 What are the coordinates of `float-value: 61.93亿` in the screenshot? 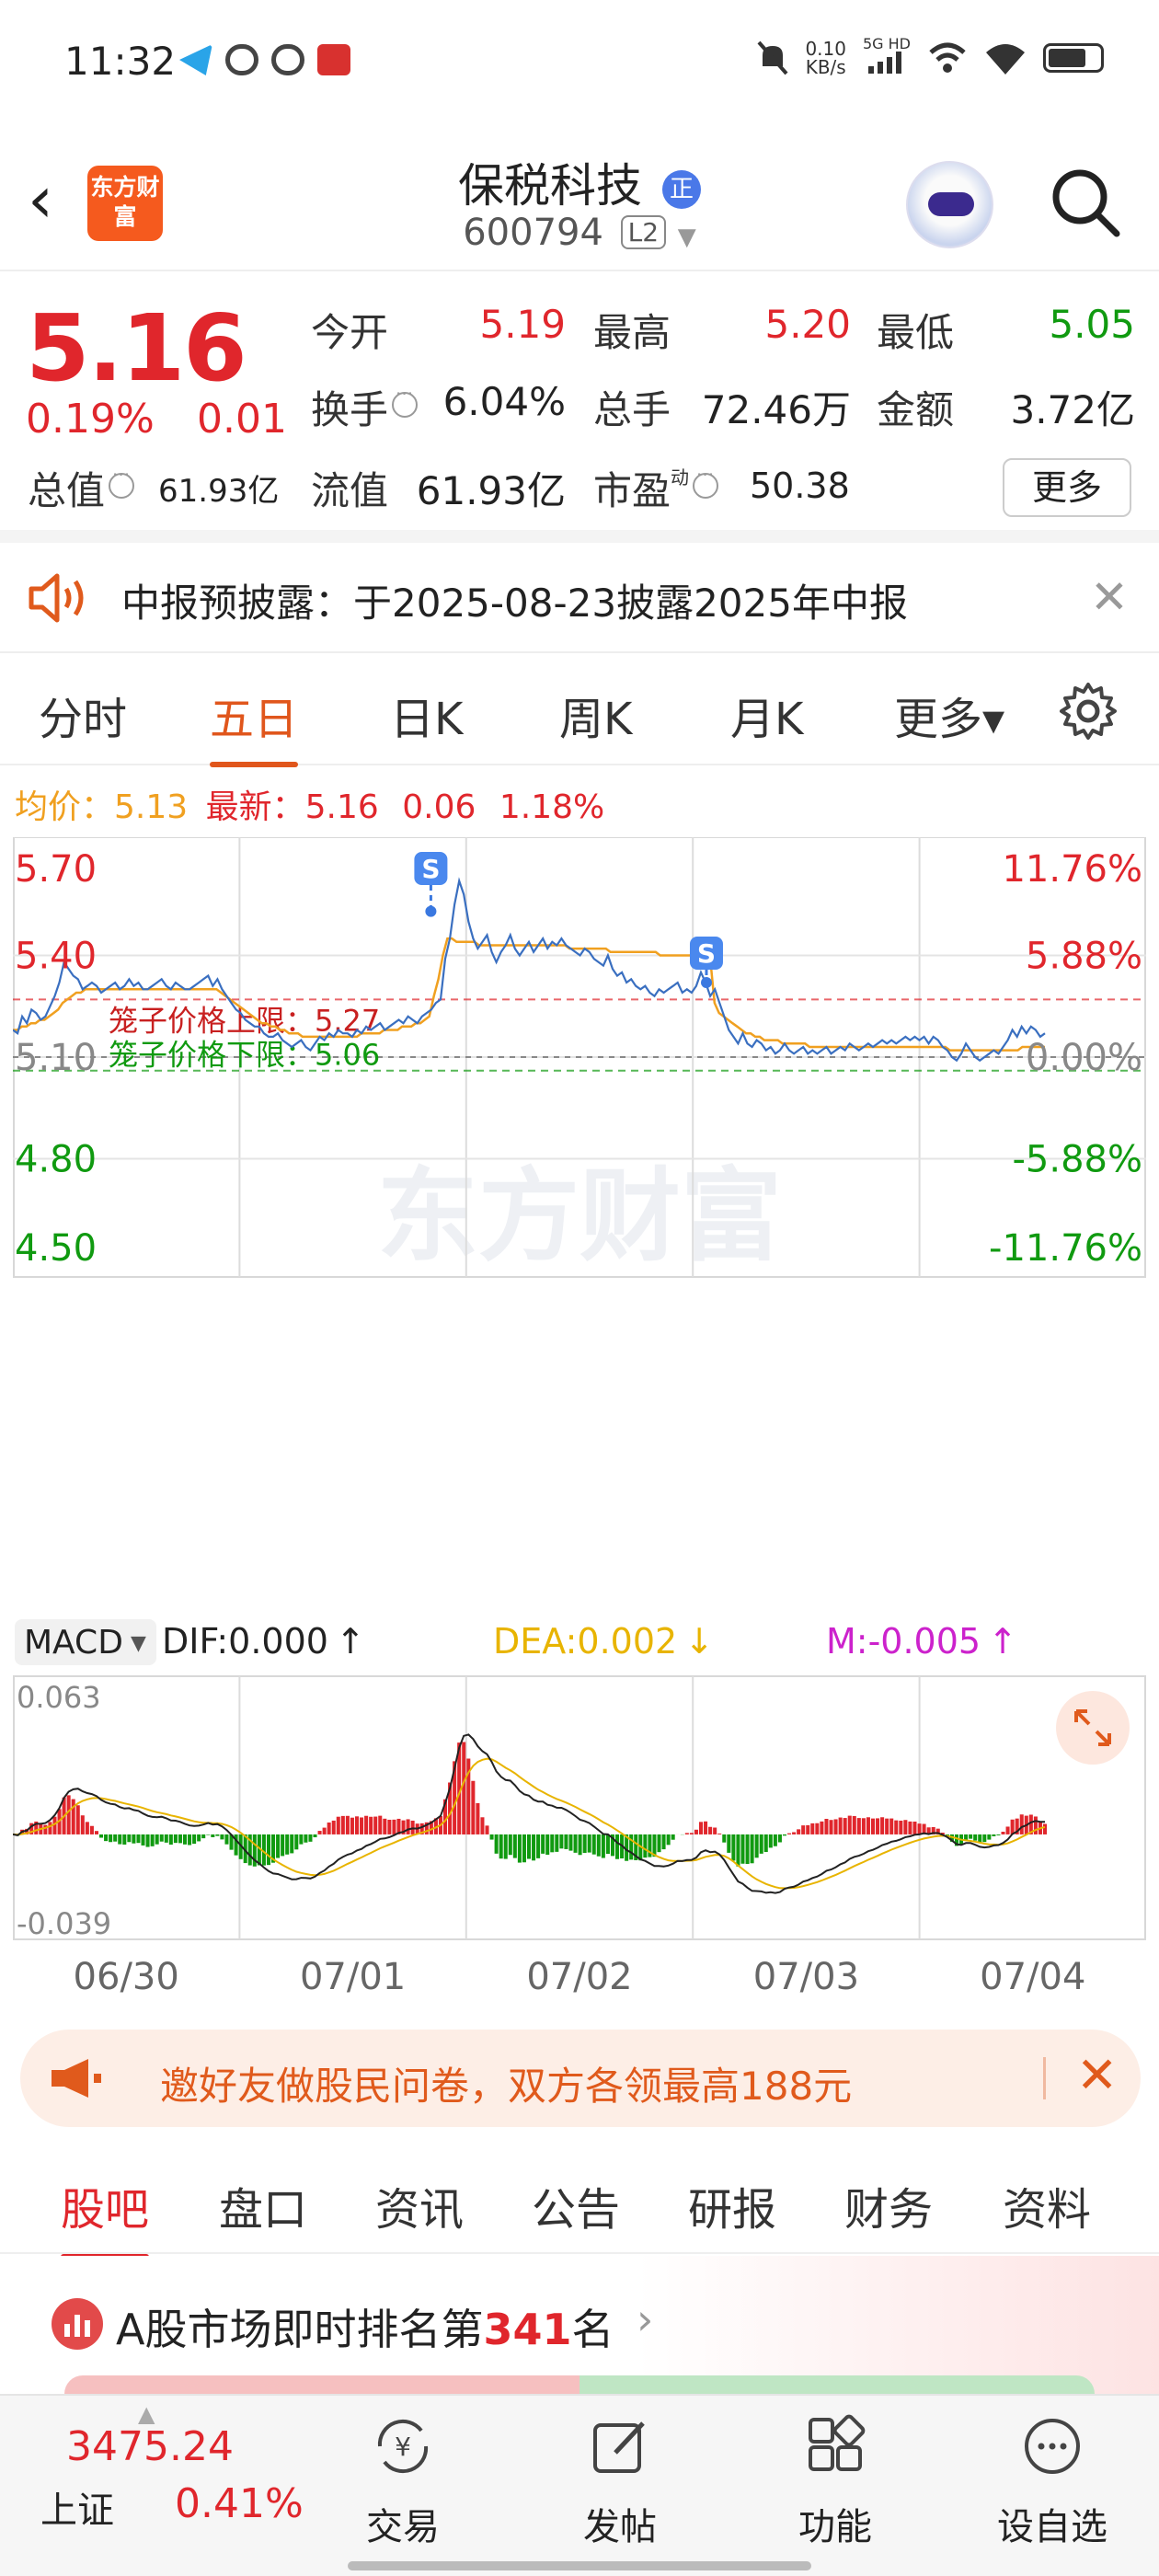 It's located at (491, 491).